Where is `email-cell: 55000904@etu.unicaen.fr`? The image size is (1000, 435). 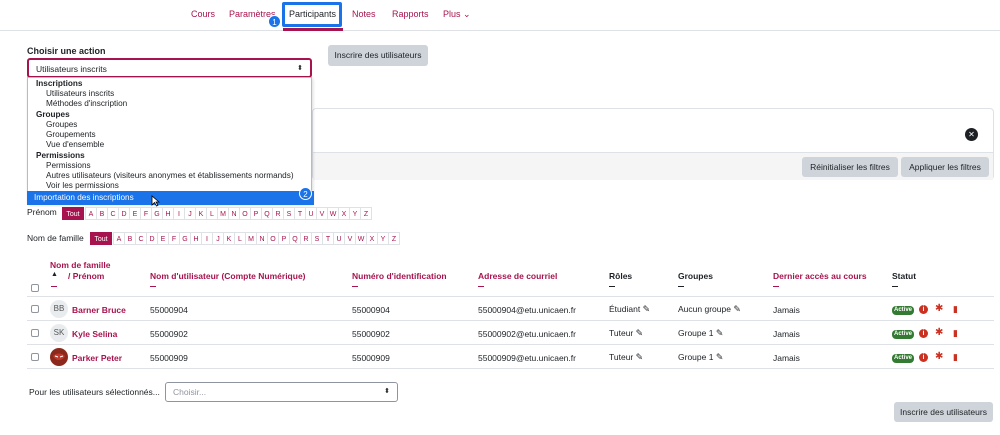 email-cell: 55000904@etu.unicaen.fr is located at coordinates (527, 310).